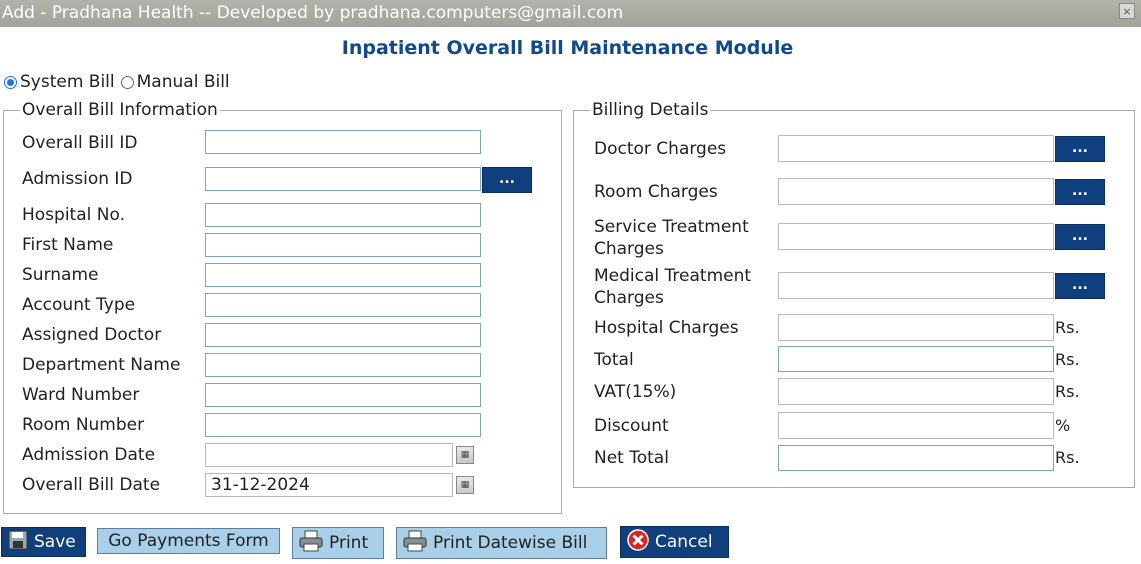 This screenshot has height=564, width=1141. Describe the element at coordinates (1067, 359) in the screenshot. I see `total-unit: Rs.` at that location.